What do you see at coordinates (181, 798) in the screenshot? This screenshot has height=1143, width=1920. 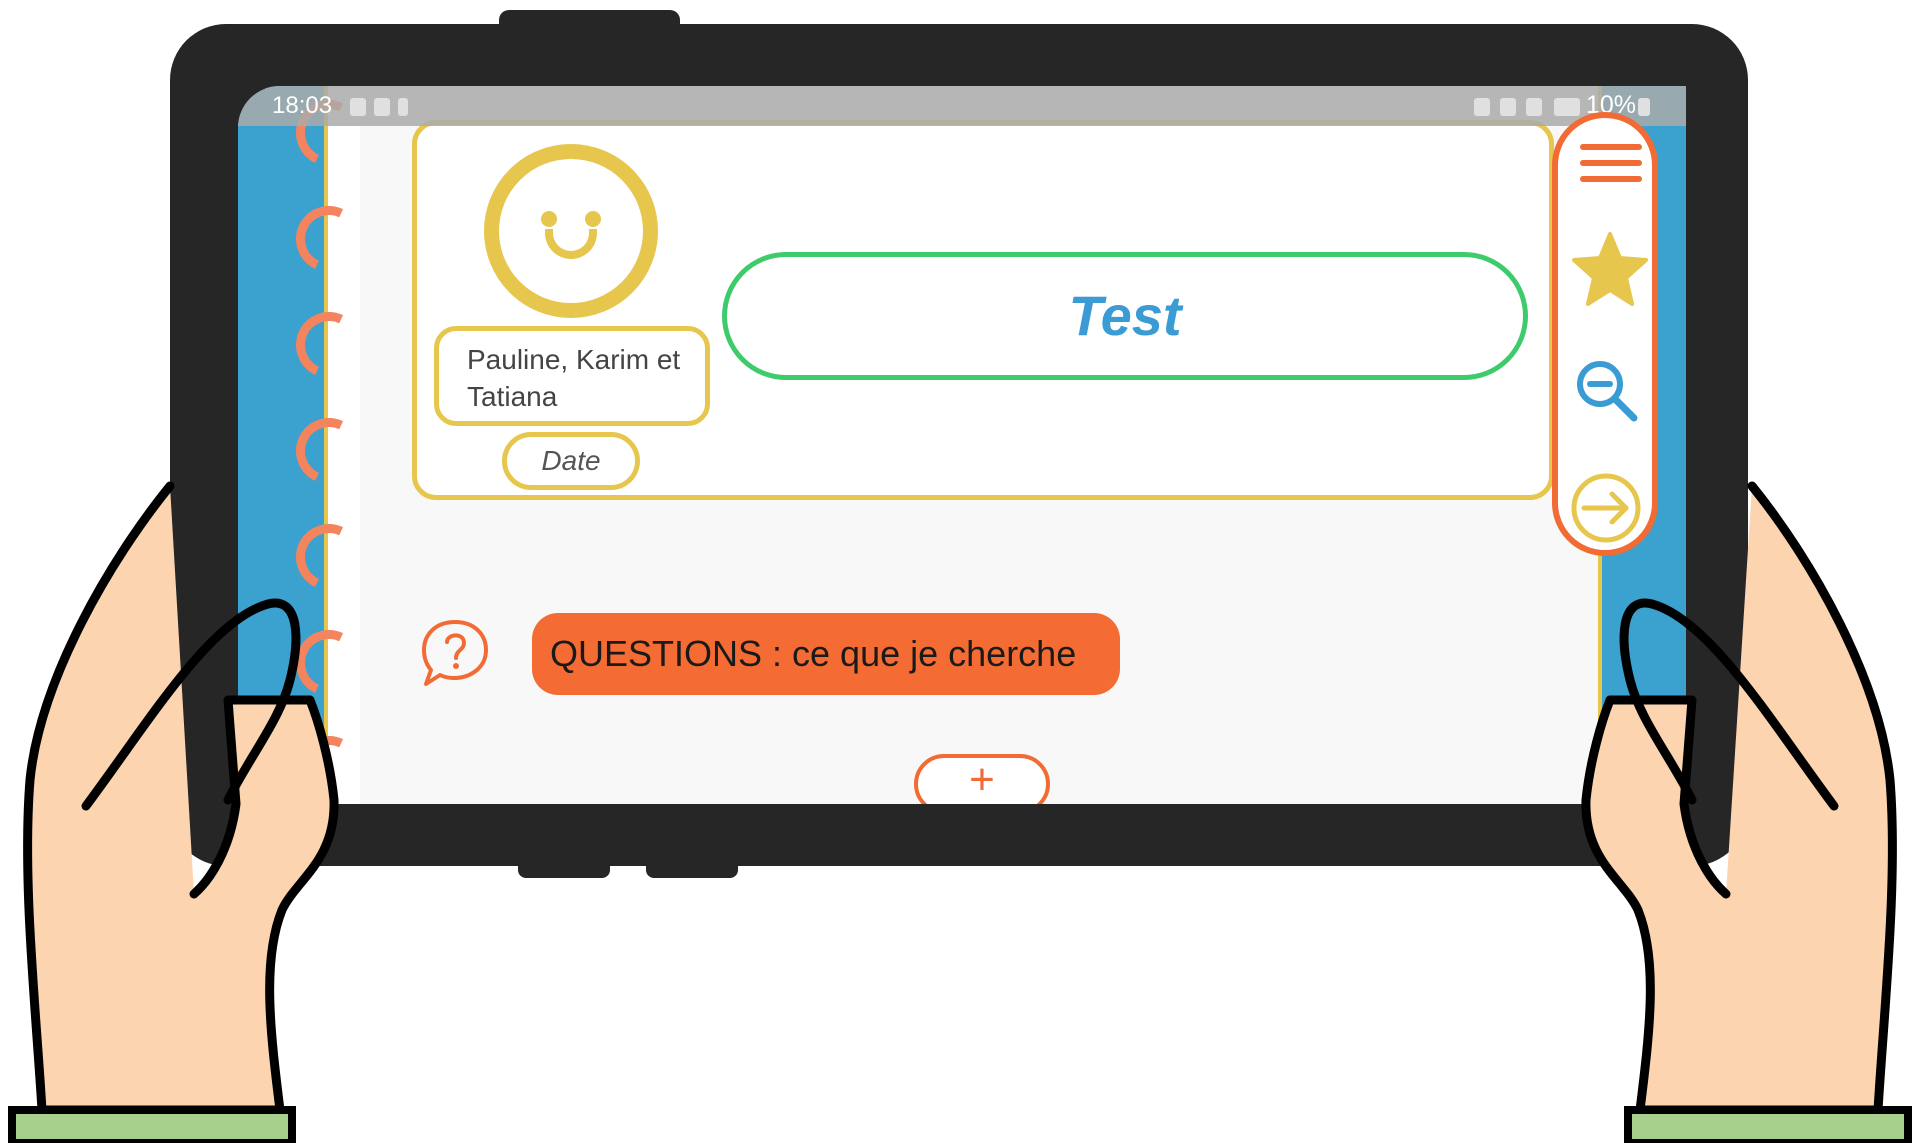 I see `left-hand` at bounding box center [181, 798].